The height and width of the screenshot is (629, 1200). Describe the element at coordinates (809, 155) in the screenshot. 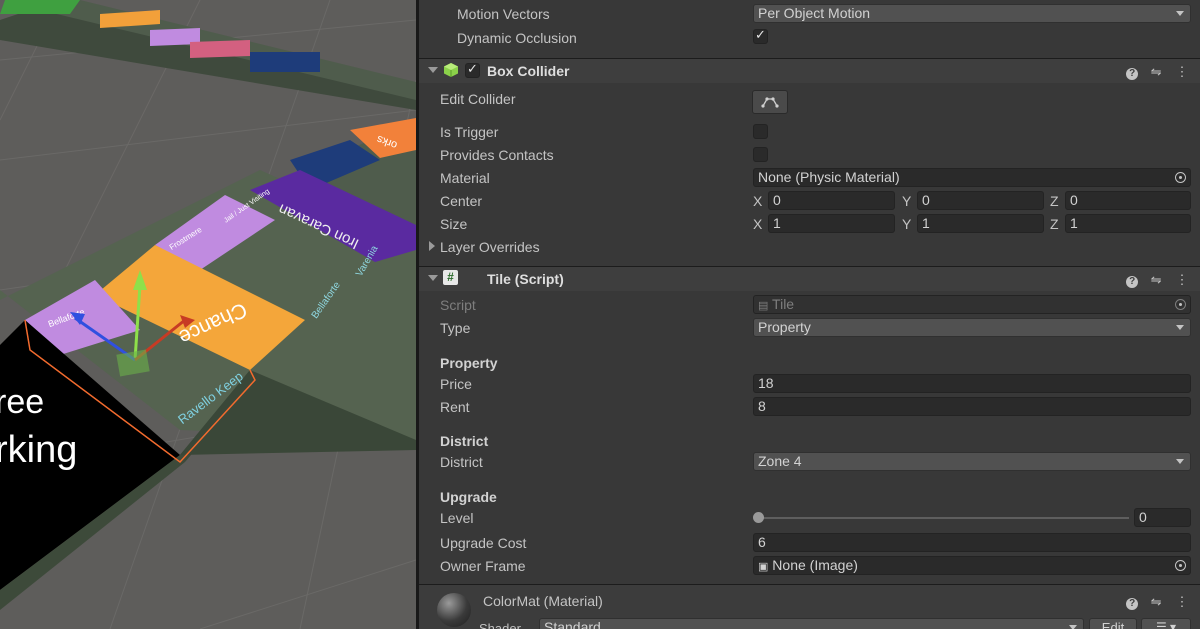

I see `provides-contacts-row: Provides Contacts` at that location.